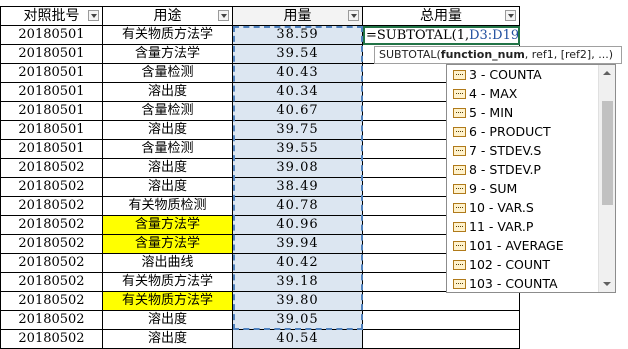 The image size is (628, 349). I want to click on scroll-thumb, so click(607, 153).